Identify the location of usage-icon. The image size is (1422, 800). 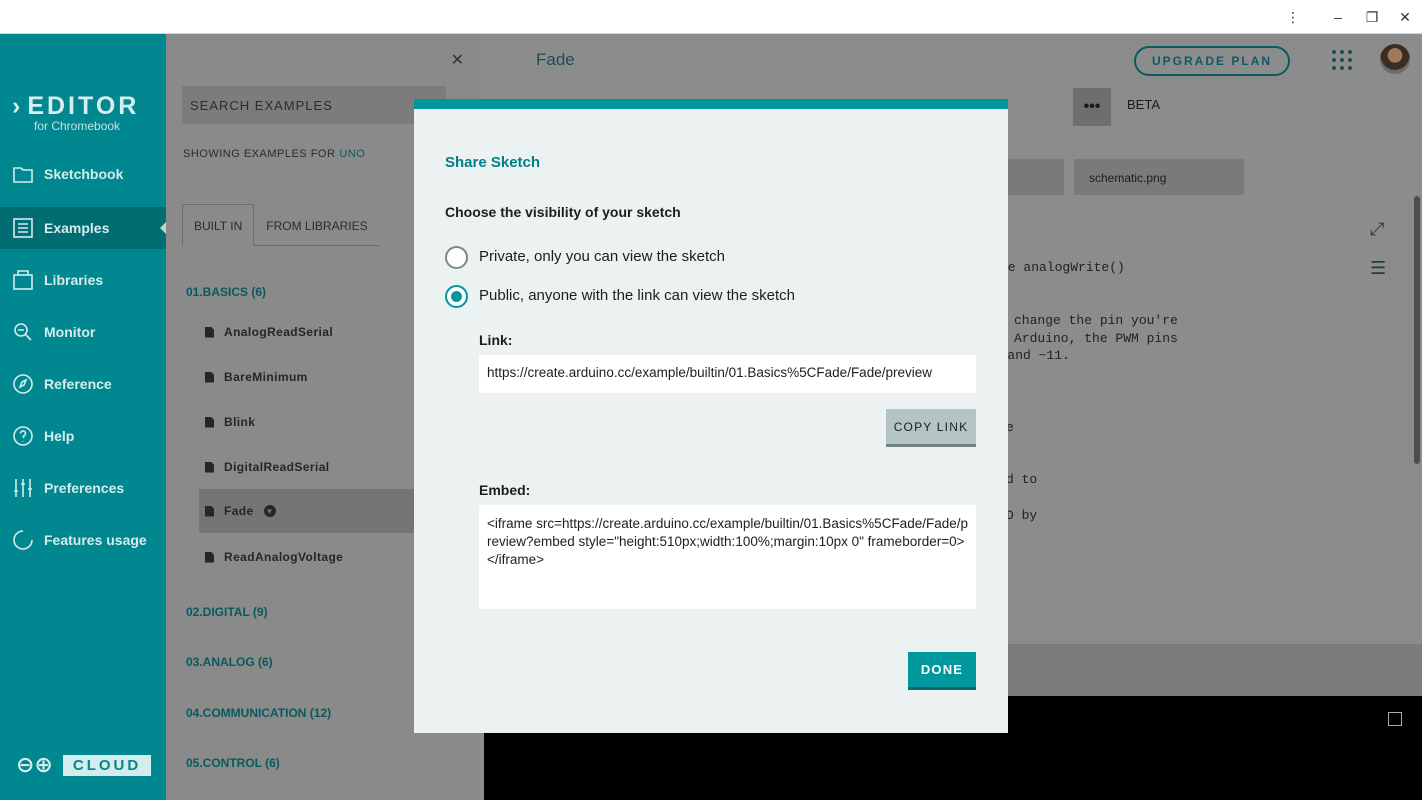
(23, 540).